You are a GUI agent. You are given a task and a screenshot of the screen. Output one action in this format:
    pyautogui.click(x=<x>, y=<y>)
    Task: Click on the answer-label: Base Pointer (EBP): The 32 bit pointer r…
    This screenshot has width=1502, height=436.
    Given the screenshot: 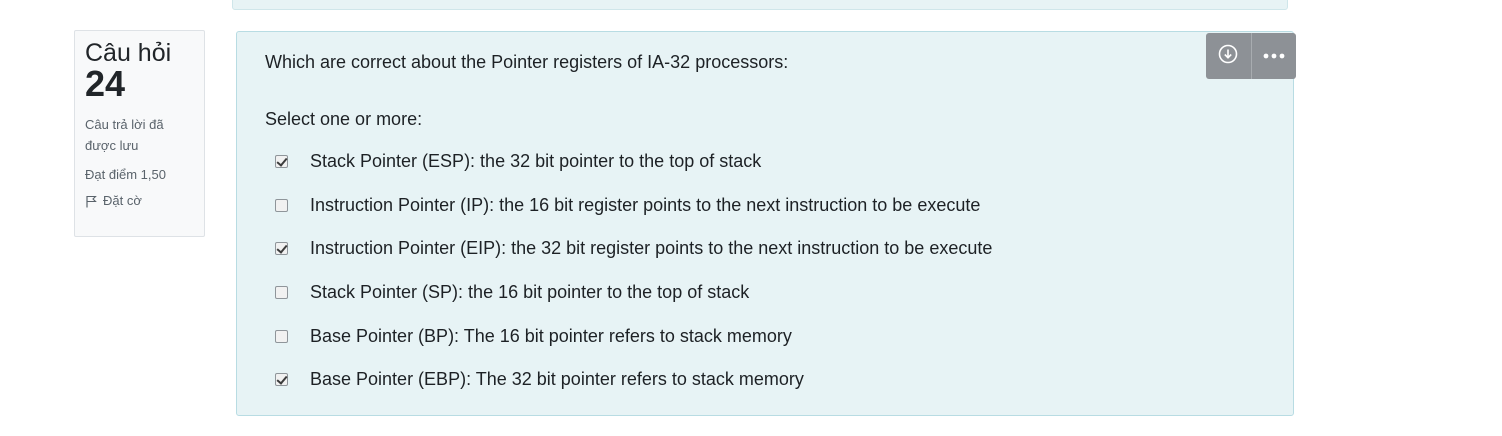 What is the action you would take?
    pyautogui.click(x=557, y=379)
    